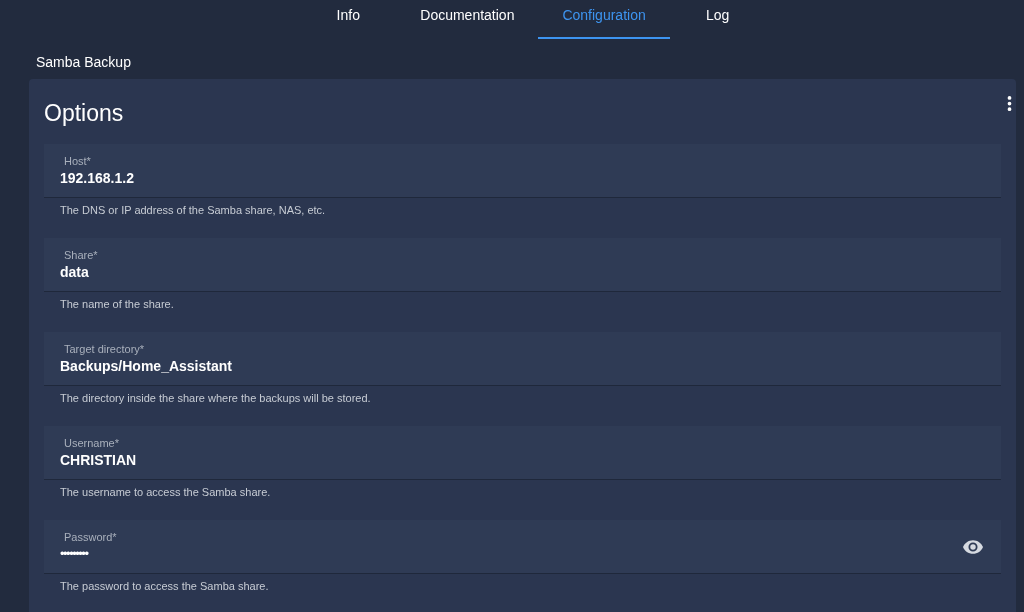  Describe the element at coordinates (522, 171) in the screenshot. I see `input-field: Host* 192.168.1.2` at that location.